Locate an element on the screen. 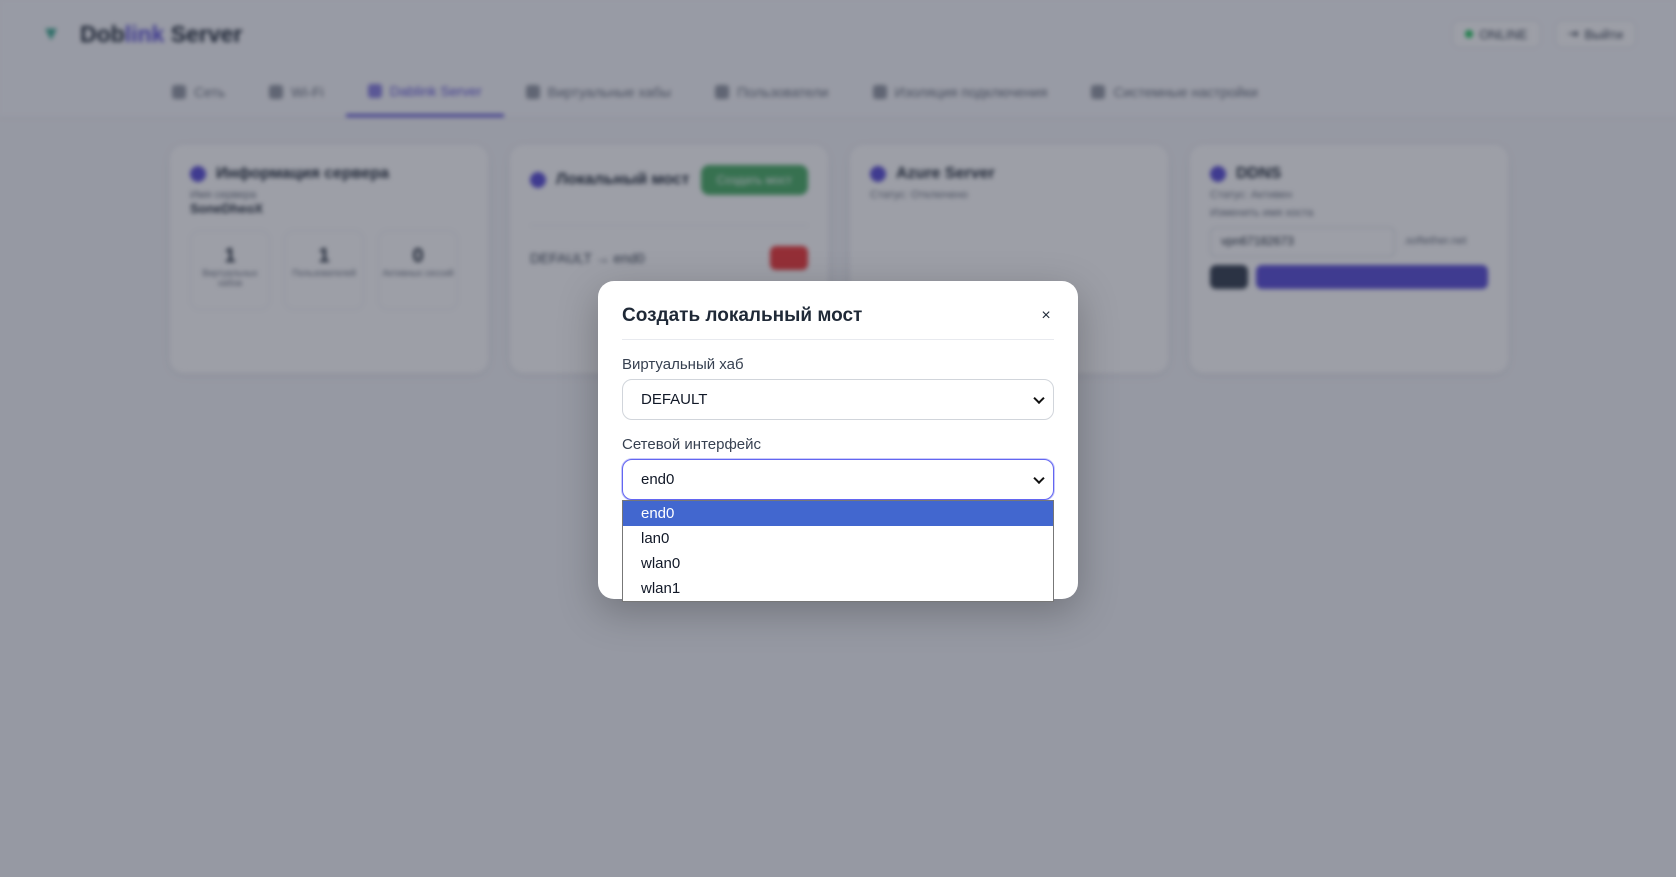 The width and height of the screenshot is (1676, 877). hub-select-value: DEFAULT is located at coordinates (674, 399).